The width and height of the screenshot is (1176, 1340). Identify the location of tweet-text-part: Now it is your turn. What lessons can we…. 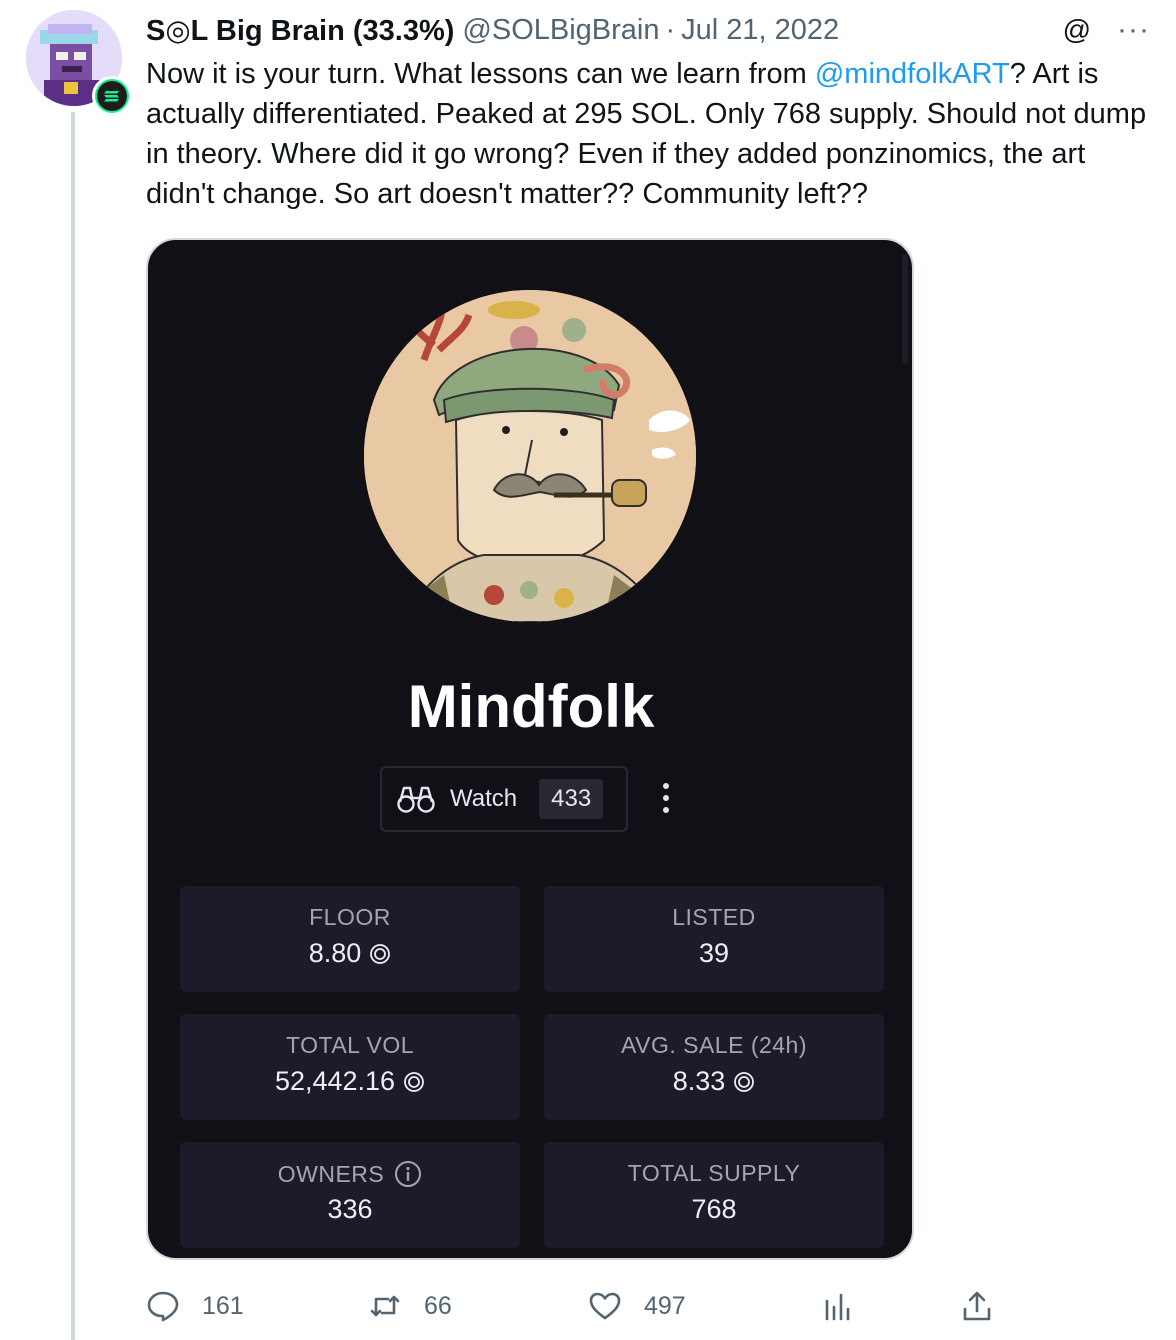
(480, 74).